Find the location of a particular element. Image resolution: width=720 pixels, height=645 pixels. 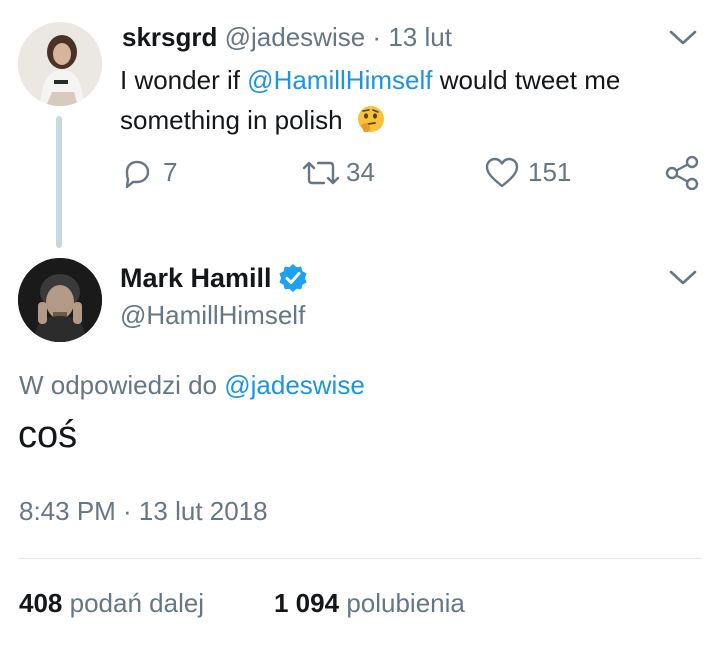

retweets-count: 408 is located at coordinates (41, 603).